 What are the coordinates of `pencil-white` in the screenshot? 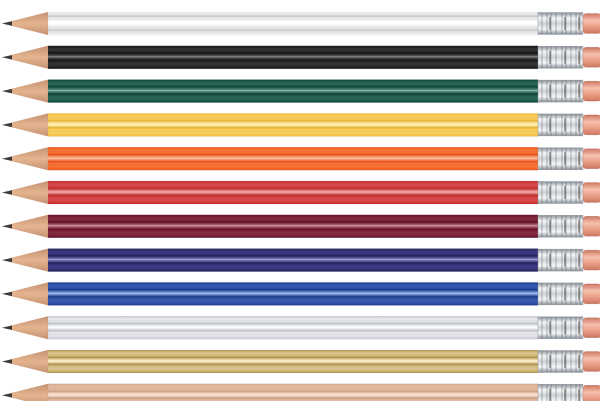 It's located at (301, 23).